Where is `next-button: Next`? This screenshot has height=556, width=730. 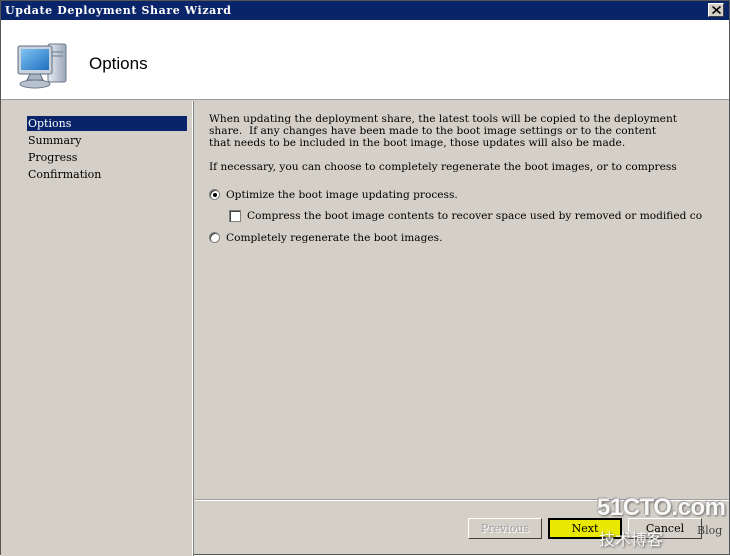 next-button: Next is located at coordinates (585, 528).